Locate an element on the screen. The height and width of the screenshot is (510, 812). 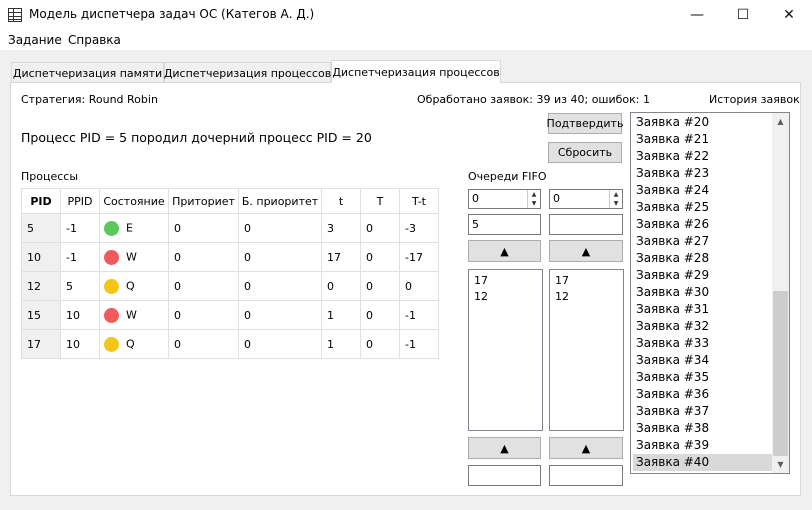
queue1-pop-button: ▲ is located at coordinates (504, 448).